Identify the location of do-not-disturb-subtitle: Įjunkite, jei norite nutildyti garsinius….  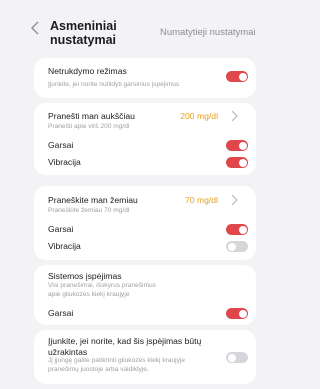
(114, 84).